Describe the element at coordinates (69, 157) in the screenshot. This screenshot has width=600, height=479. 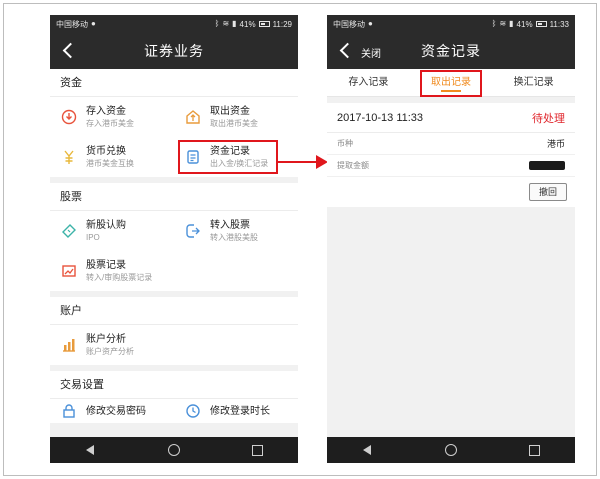
I see `currency-exchange-icon` at that location.